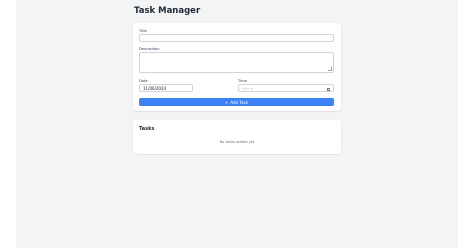 Image resolution: width=474 pixels, height=248 pixels. Describe the element at coordinates (236, 62) in the screenshot. I see `description-textarea` at that location.